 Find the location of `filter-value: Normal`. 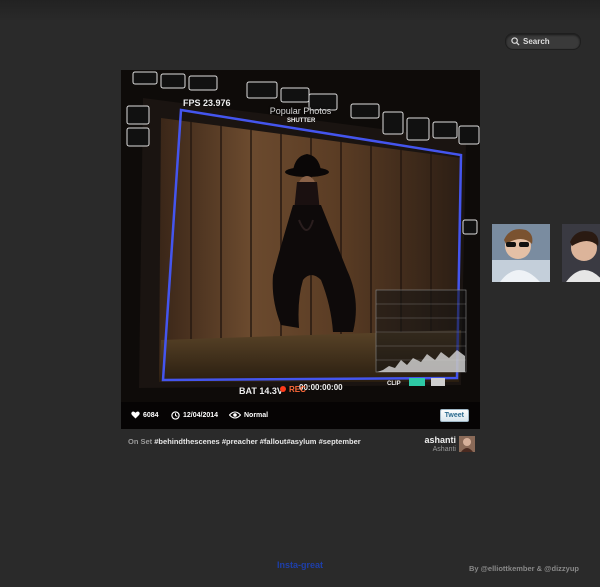

filter-value: Normal is located at coordinates (256, 415).